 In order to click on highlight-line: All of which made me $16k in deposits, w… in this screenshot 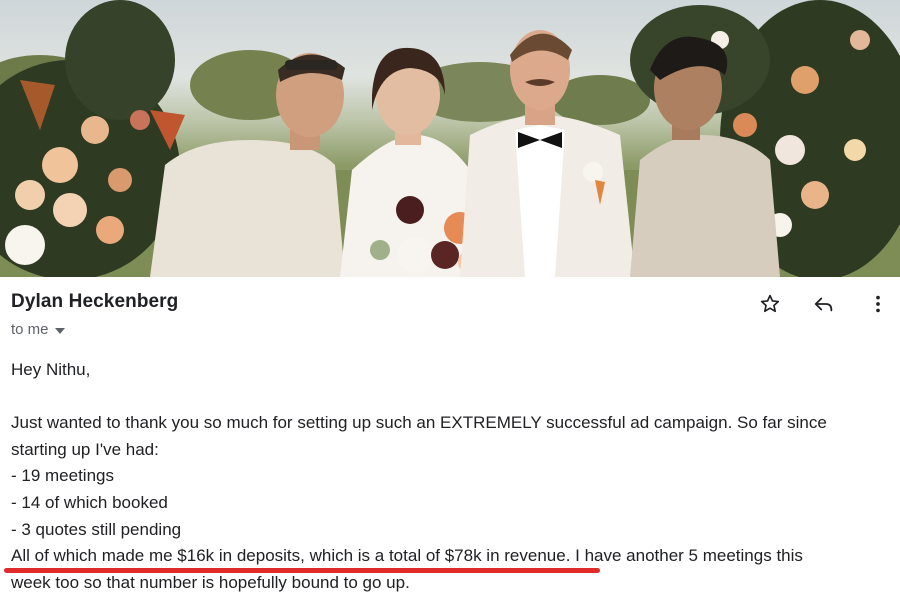, I will do `click(451, 556)`.